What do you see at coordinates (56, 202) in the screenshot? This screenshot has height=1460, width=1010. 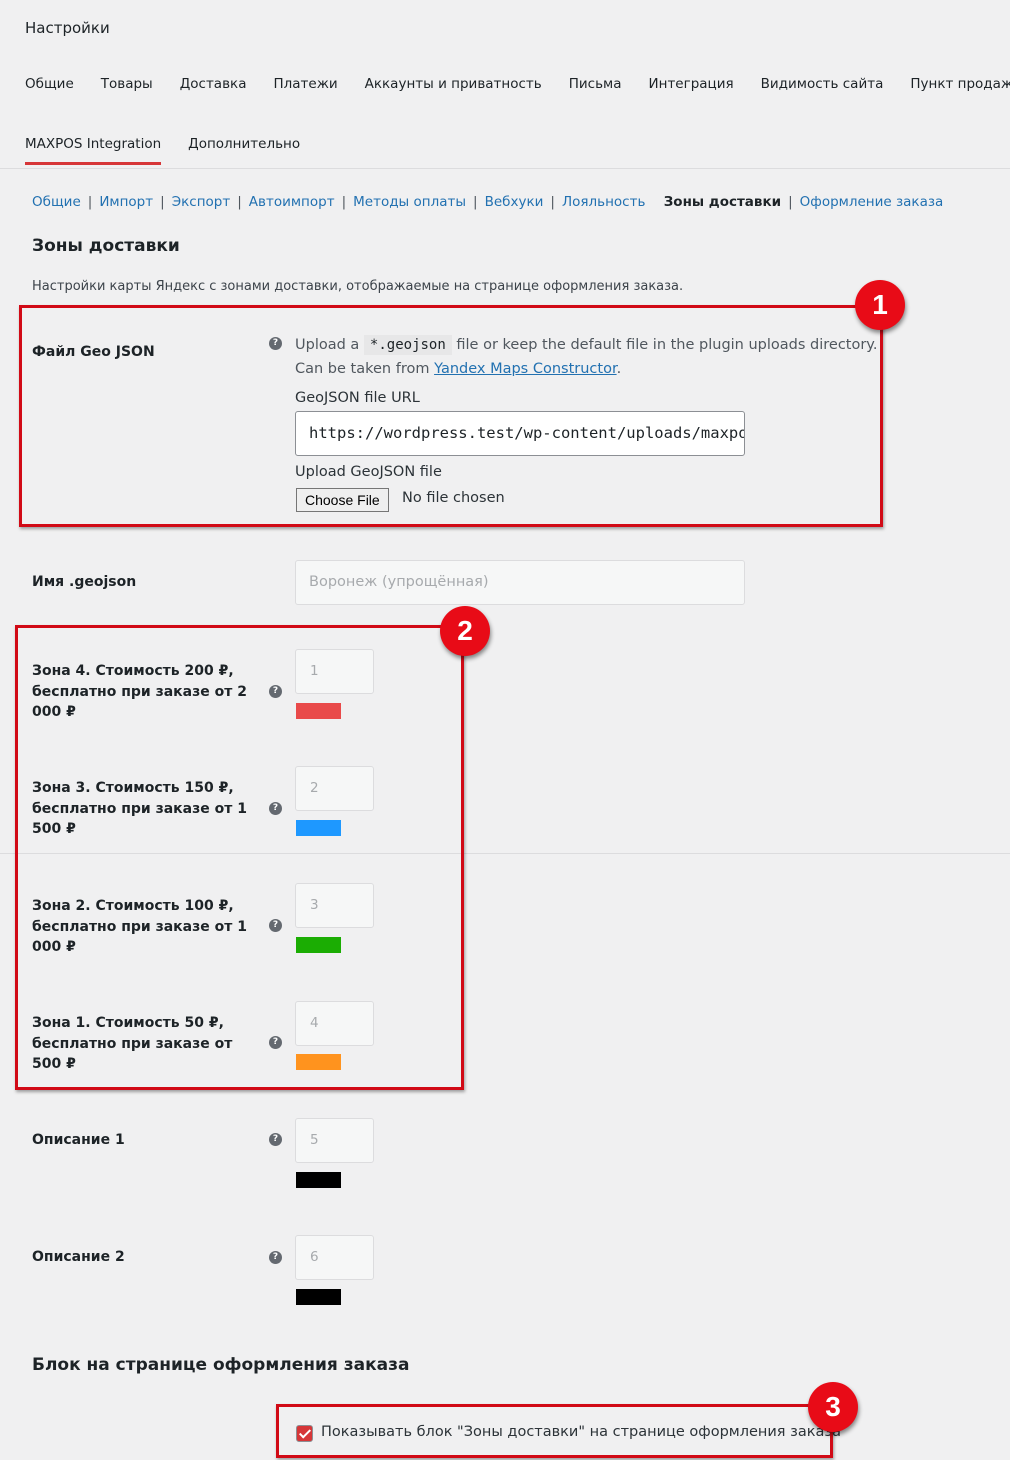 I see `section-link-general: Общие` at bounding box center [56, 202].